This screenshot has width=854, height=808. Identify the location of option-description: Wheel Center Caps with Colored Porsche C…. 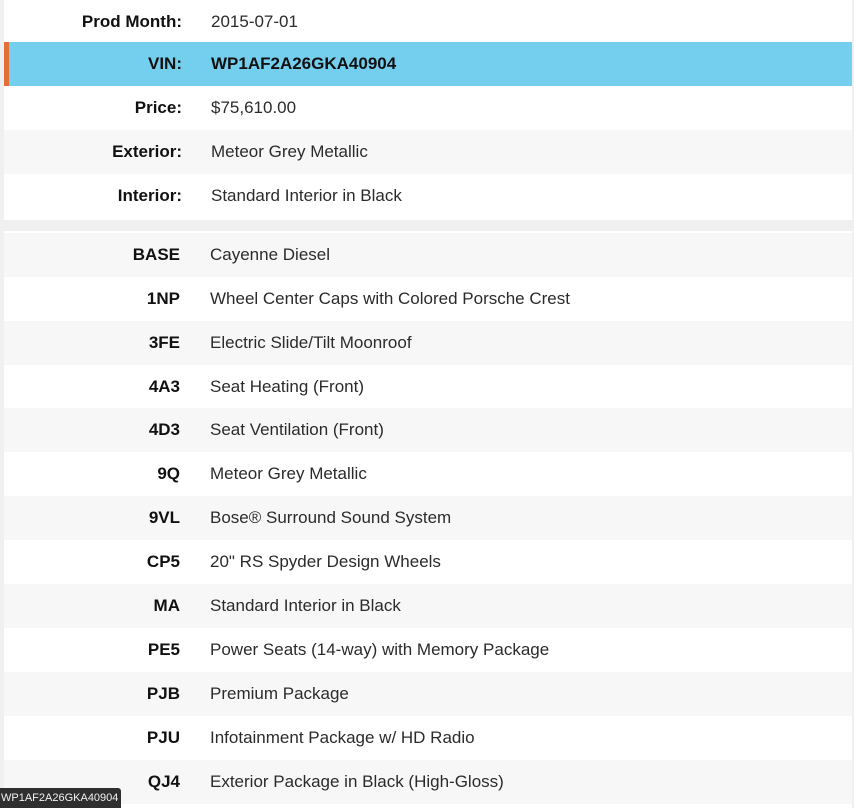
(390, 298).